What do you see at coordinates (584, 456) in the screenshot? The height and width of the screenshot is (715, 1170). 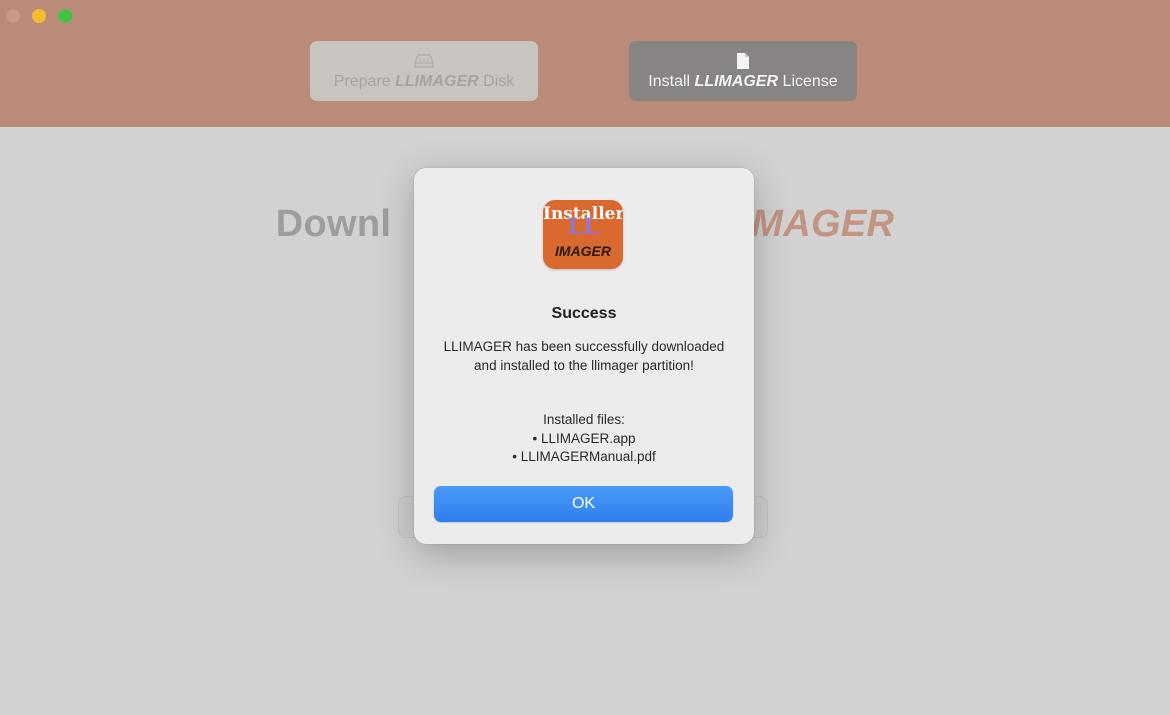 I see `installed-file-item: • LLIMAGERManual.pdf` at bounding box center [584, 456].